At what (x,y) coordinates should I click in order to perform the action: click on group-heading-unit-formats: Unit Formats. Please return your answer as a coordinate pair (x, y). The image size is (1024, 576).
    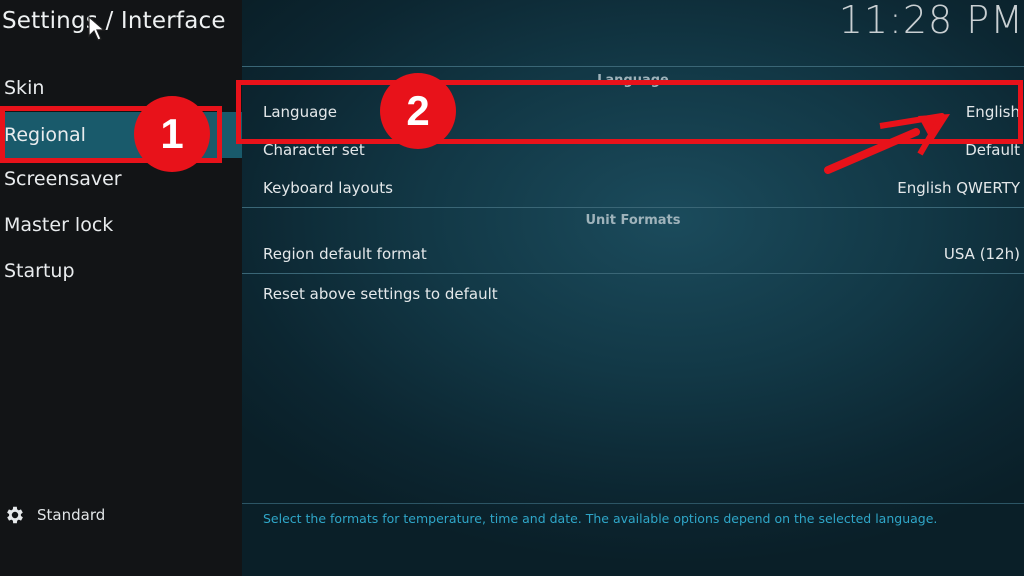
    Looking at the image, I should click on (633, 220).